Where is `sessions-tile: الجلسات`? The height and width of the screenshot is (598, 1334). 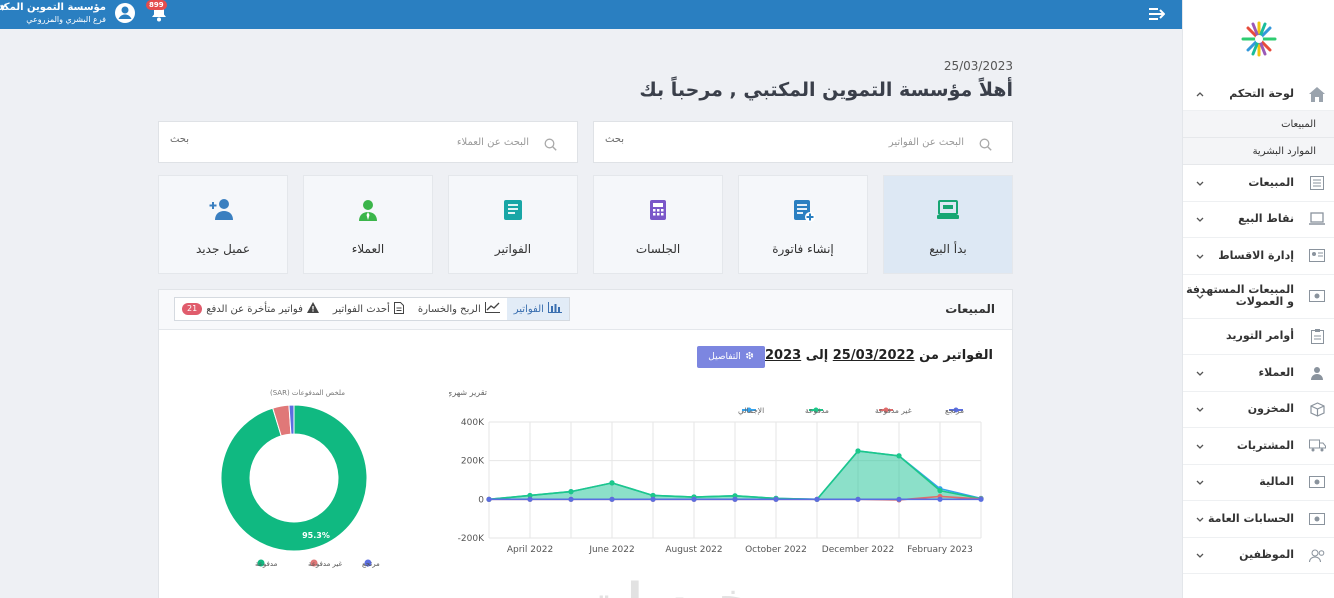
sessions-tile: الجلسات is located at coordinates (658, 224).